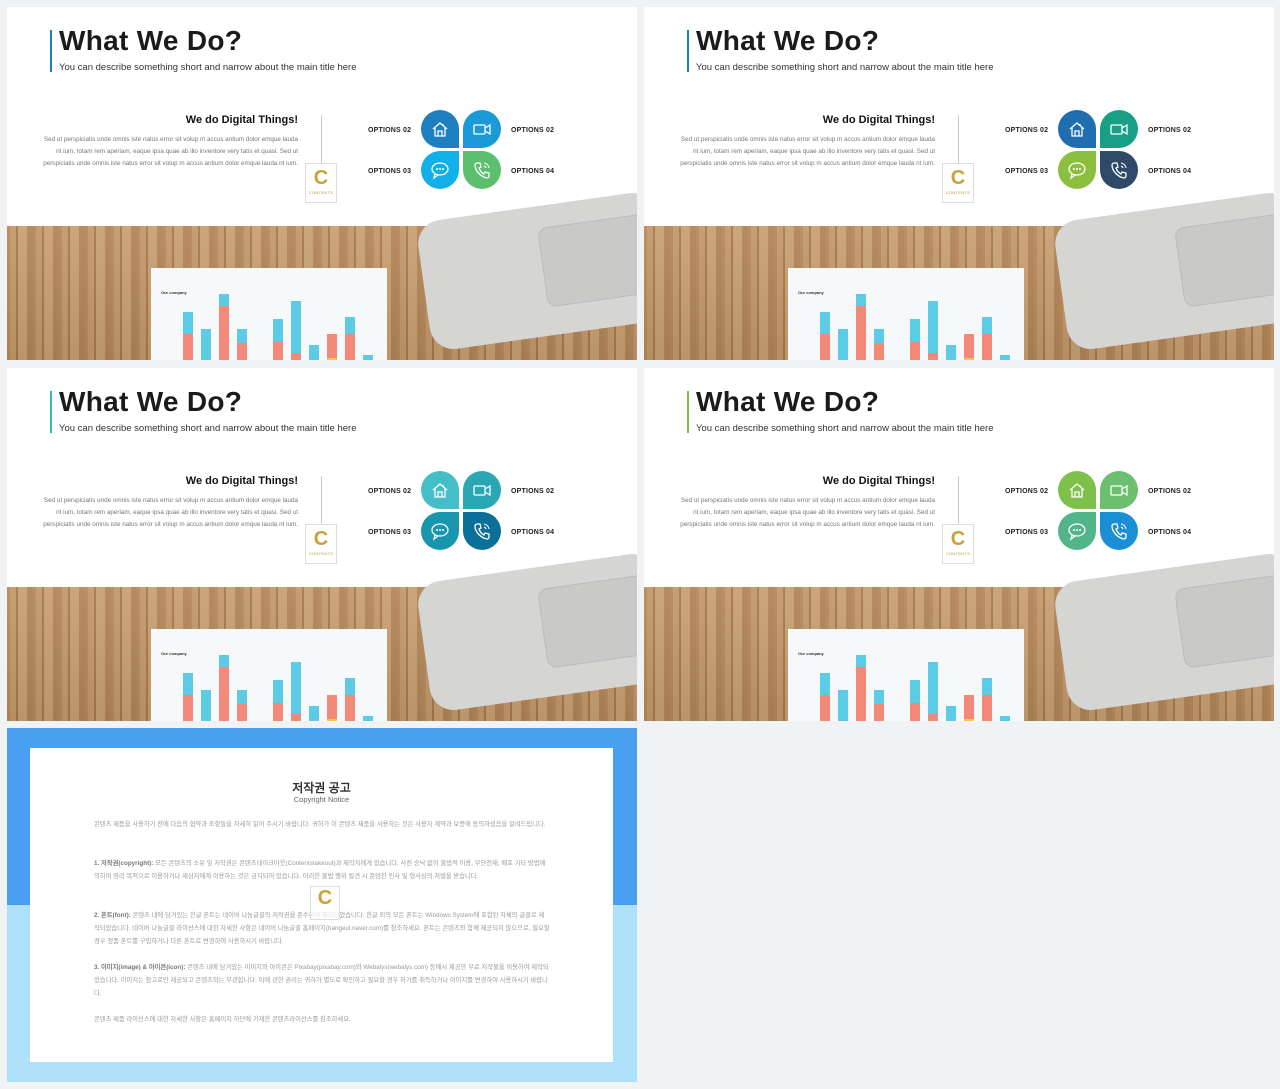  I want to click on slide-title: What We Do?, so click(151, 40).